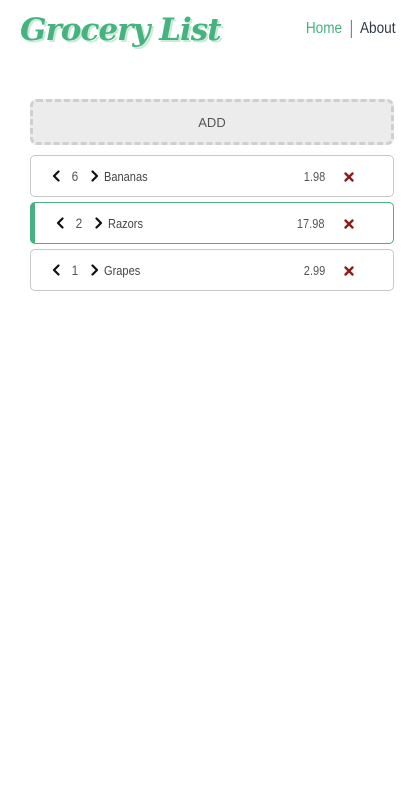 The height and width of the screenshot is (787, 420). Describe the element at coordinates (314, 176) in the screenshot. I see `item-price: 1.98` at that location.